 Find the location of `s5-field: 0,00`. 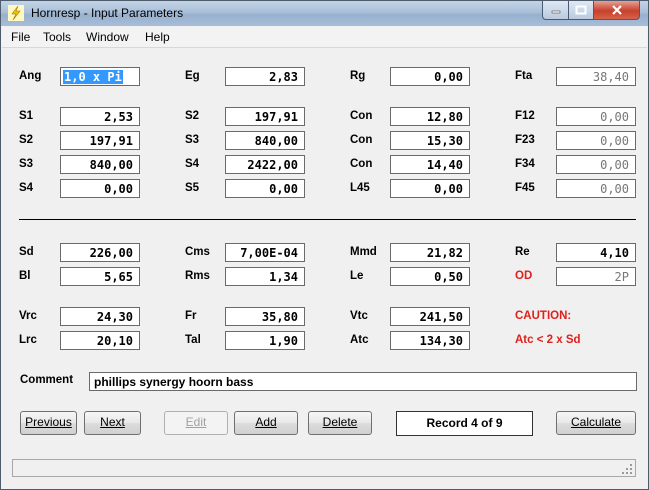

s5-field: 0,00 is located at coordinates (265, 188).